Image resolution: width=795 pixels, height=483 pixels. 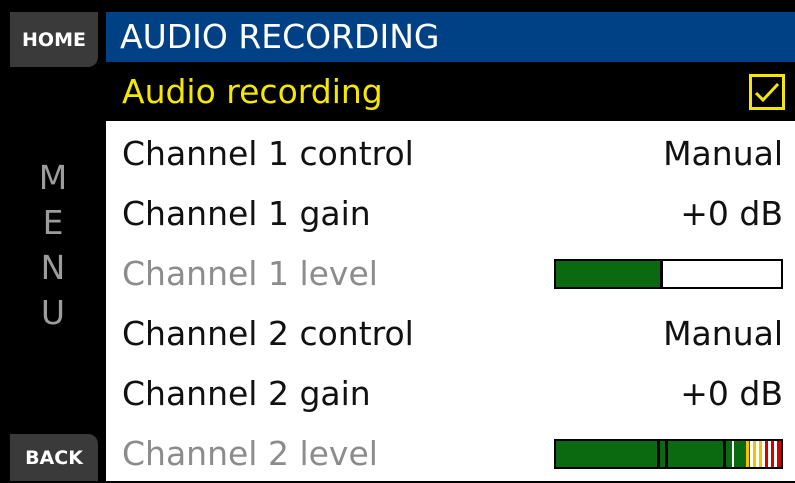 I want to click on peak-marker, so click(x=661, y=273).